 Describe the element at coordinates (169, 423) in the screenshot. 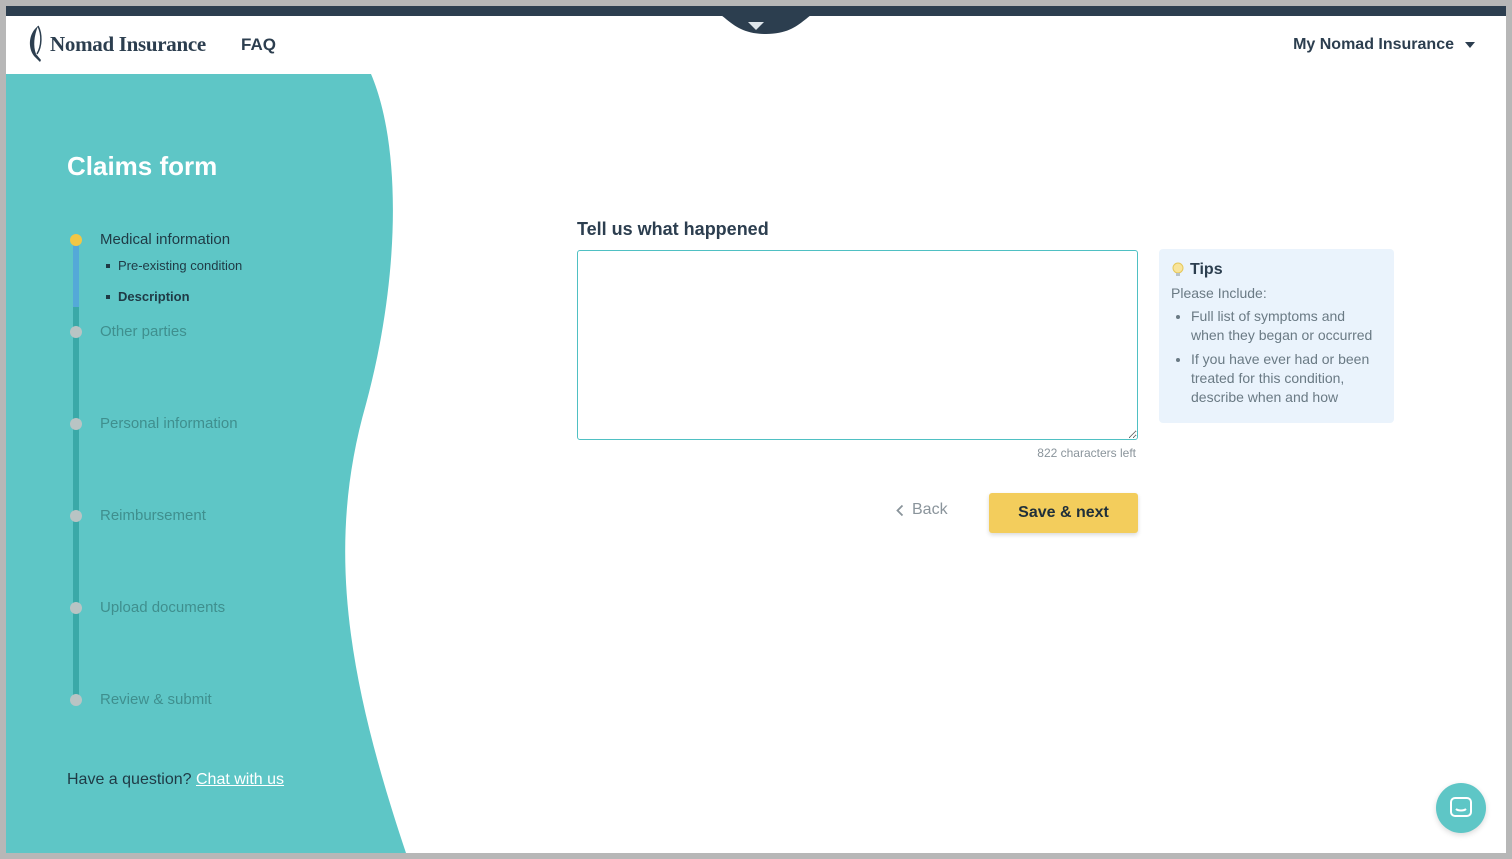

I see `step-label: Personal information` at that location.